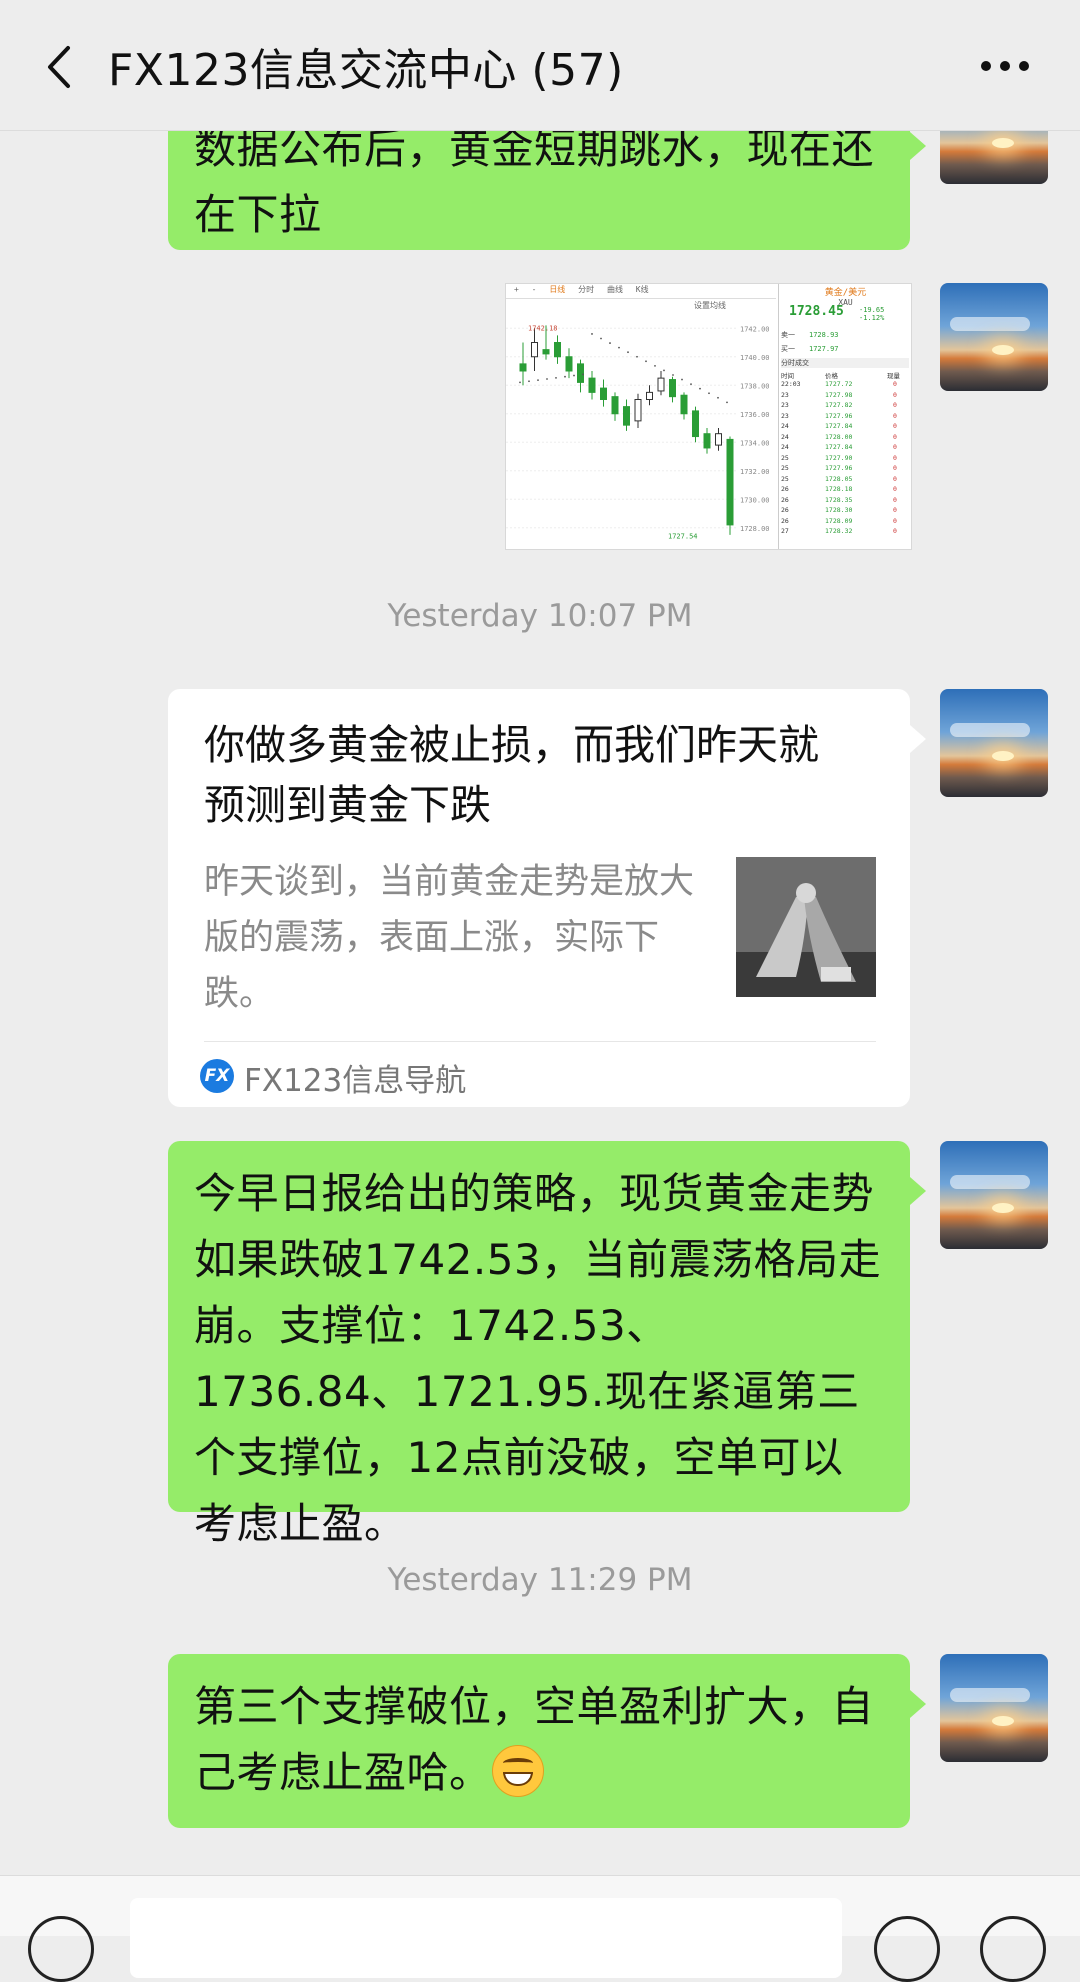 This screenshot has height=1982, width=1080. I want to click on more-button, so click(1005, 65).